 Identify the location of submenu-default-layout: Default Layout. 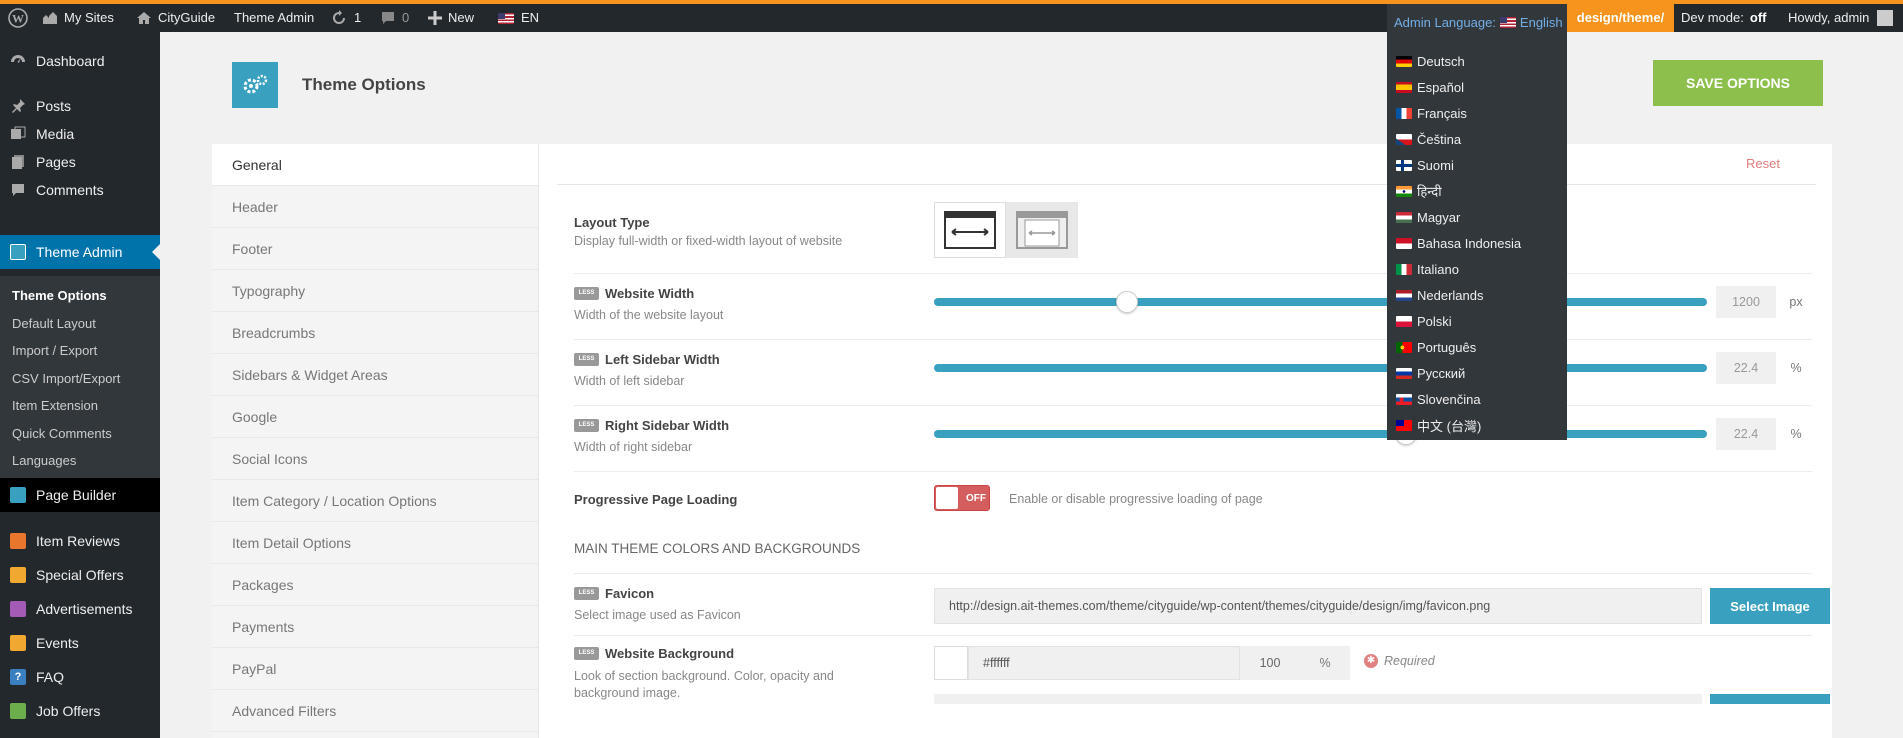
(80, 324).